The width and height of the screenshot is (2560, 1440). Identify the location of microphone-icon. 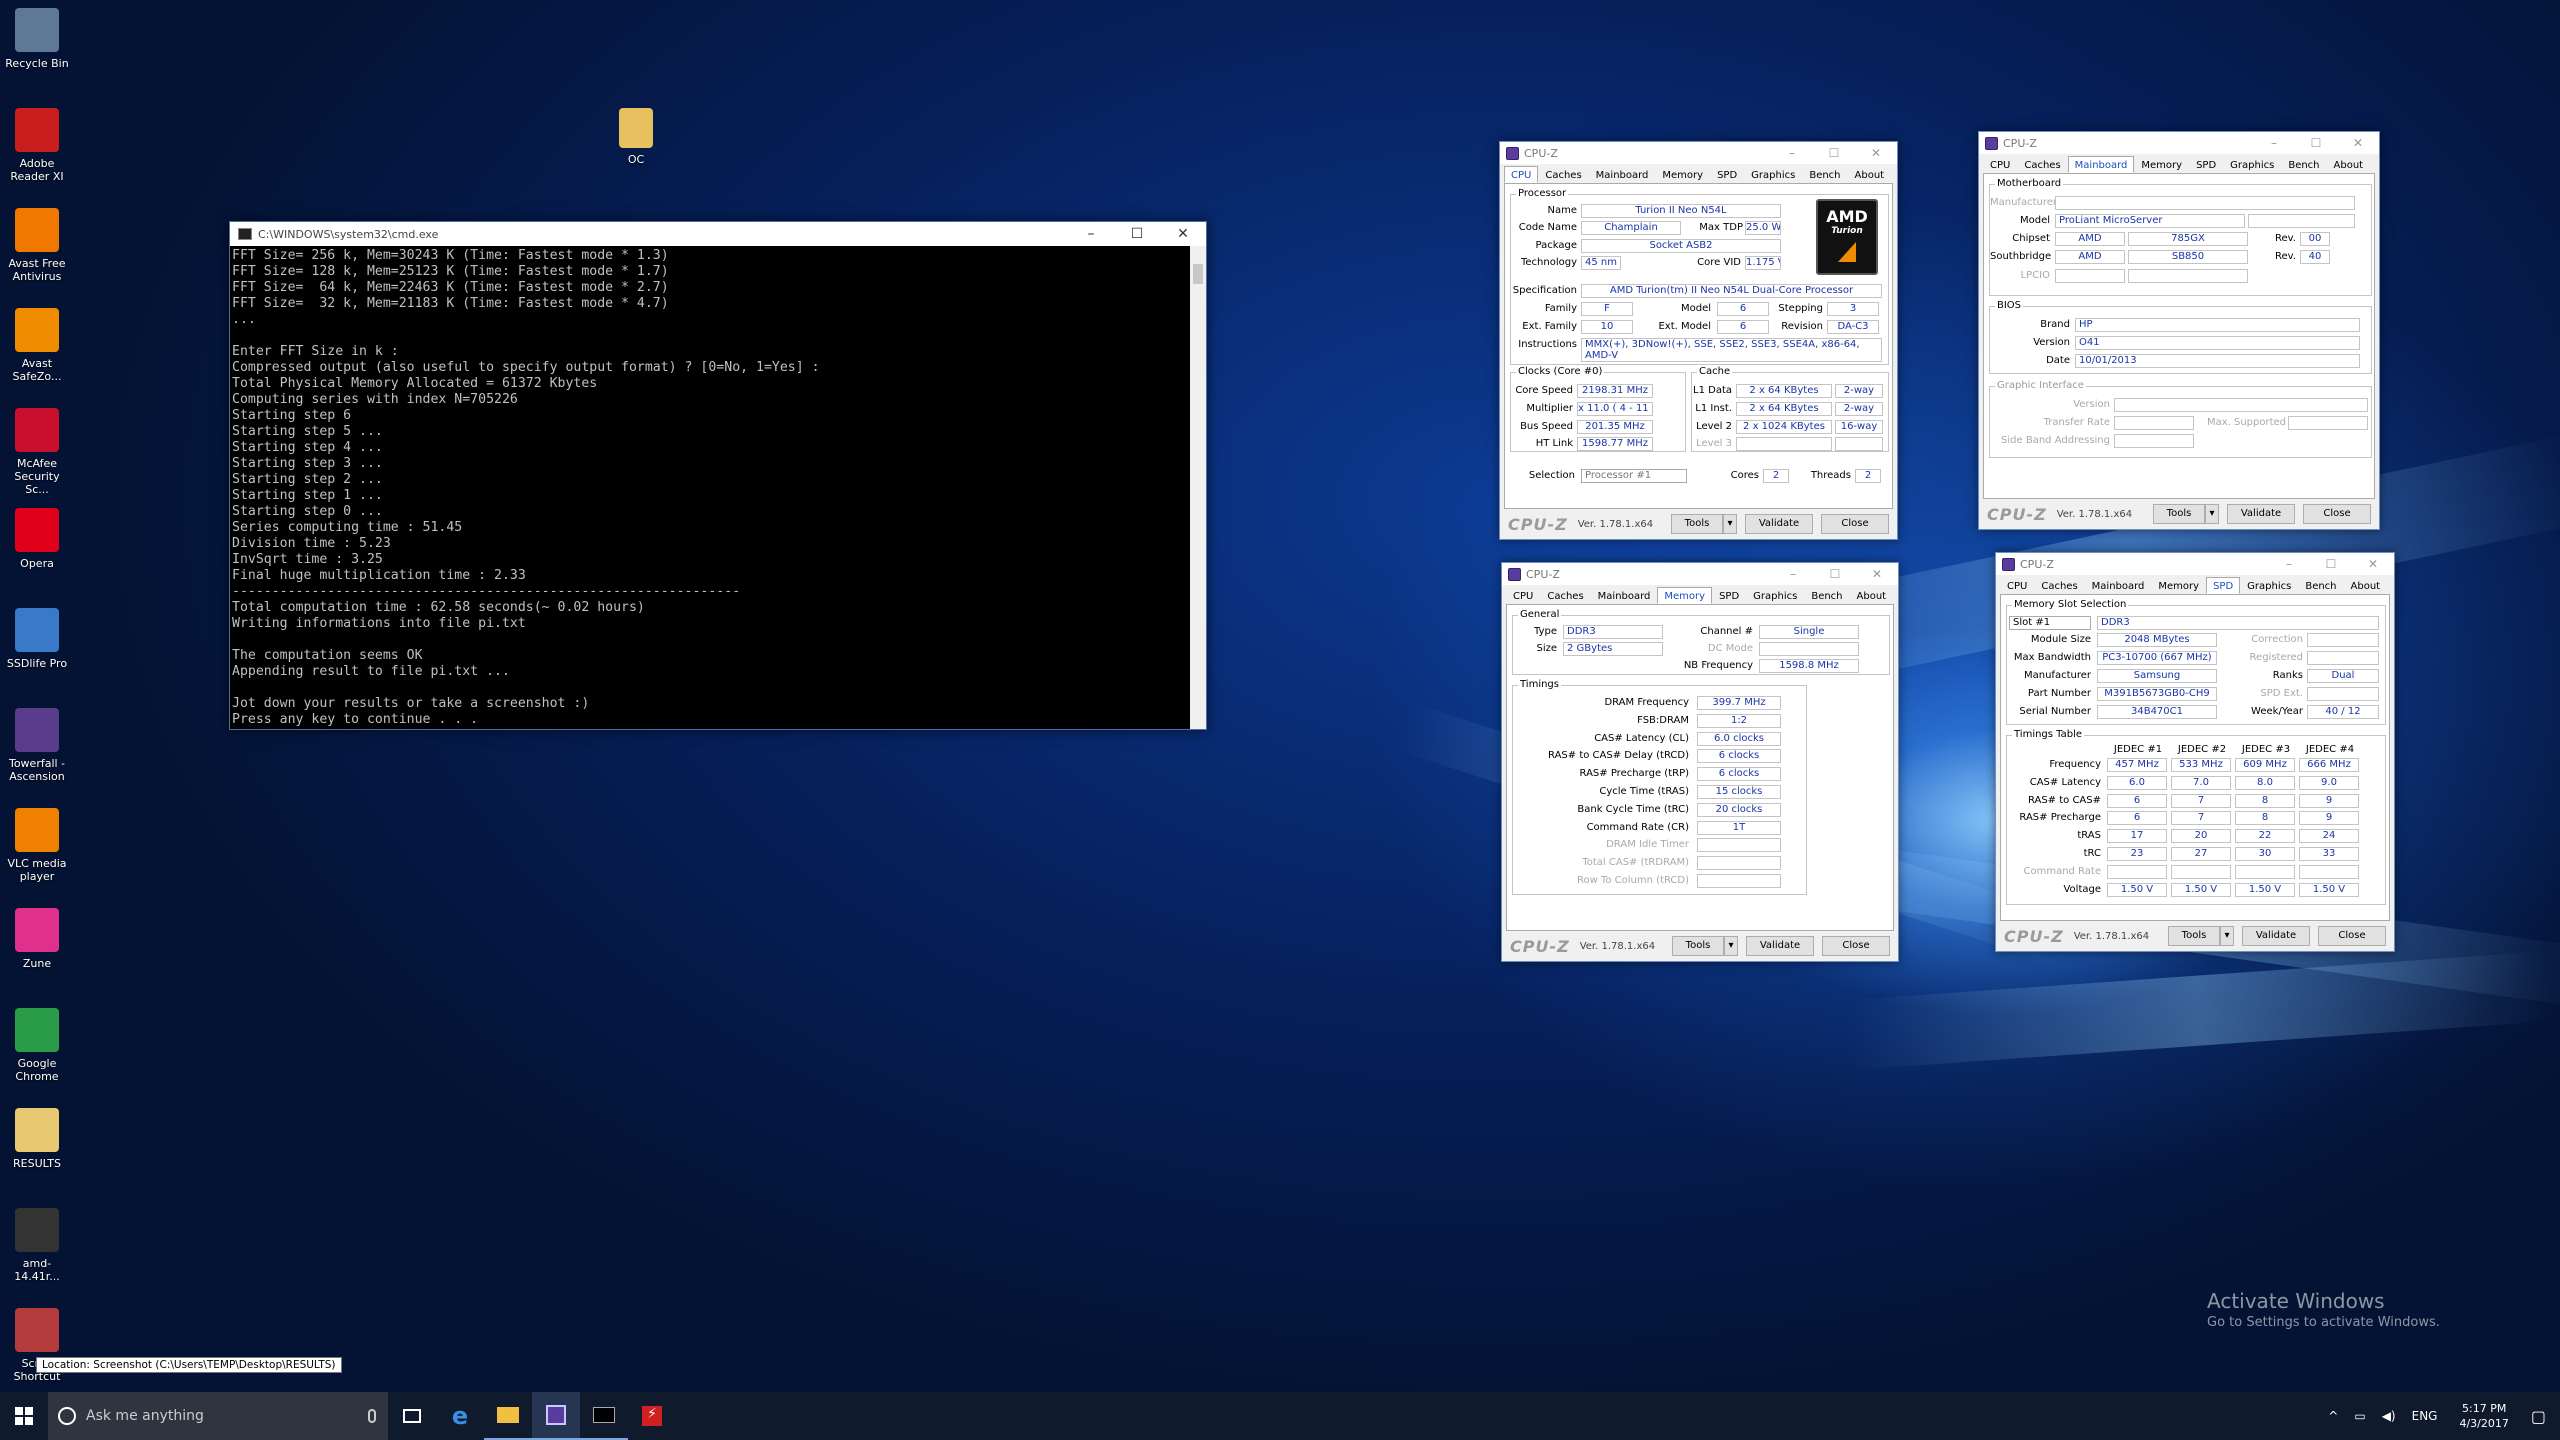
(372, 1416).